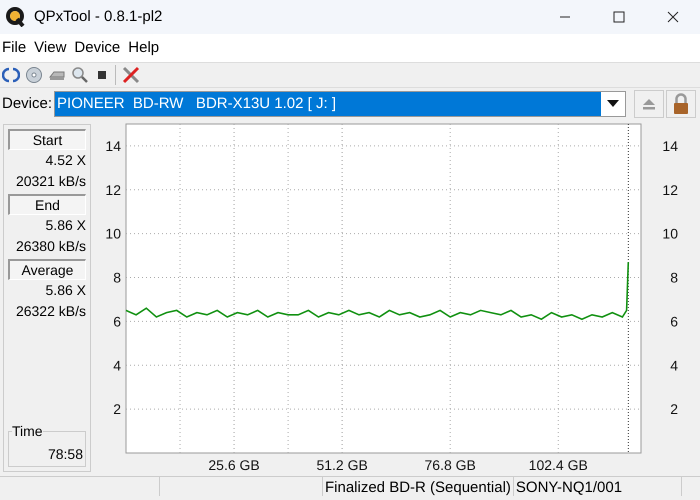  I want to click on device-dropdown: PIONEER BD-RW BDR-X13U 1.02 [ J: ], so click(340, 104).